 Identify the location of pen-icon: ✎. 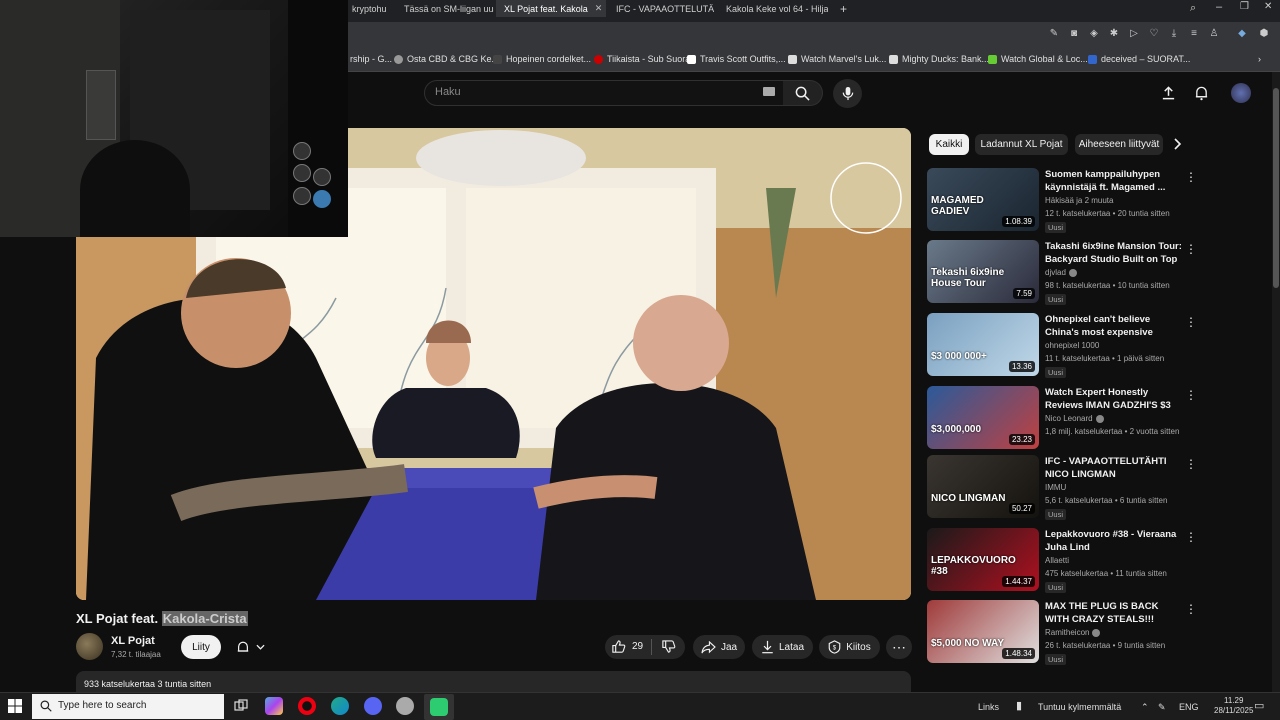
(1162, 707).